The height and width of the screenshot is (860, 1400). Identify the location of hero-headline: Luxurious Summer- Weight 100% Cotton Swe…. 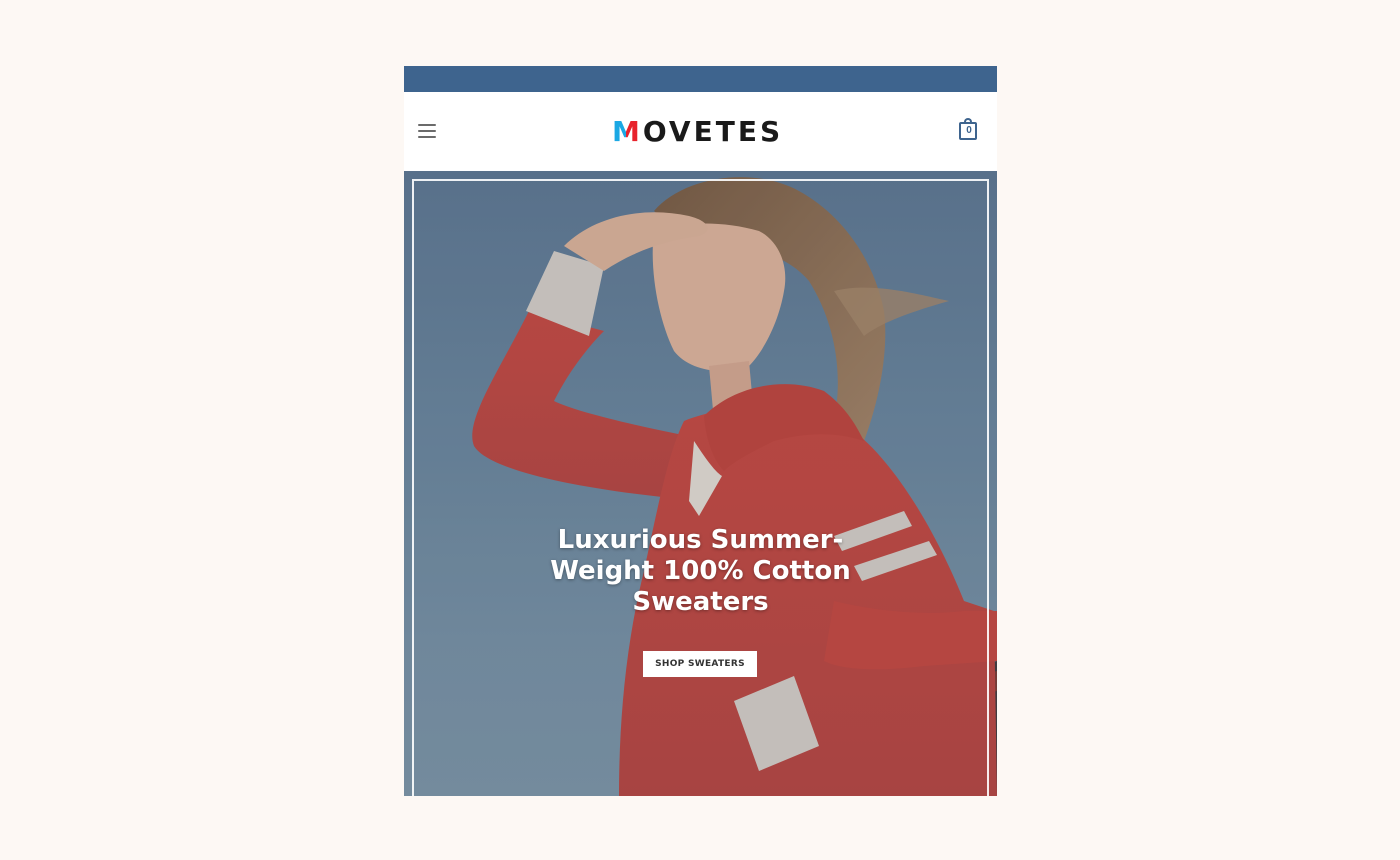
(700, 571).